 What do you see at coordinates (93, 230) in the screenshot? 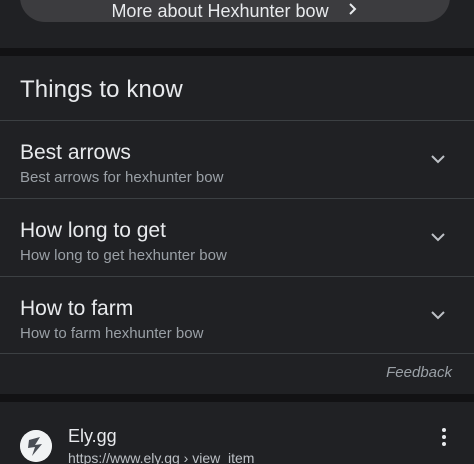
I see `item-question: How long to get` at bounding box center [93, 230].